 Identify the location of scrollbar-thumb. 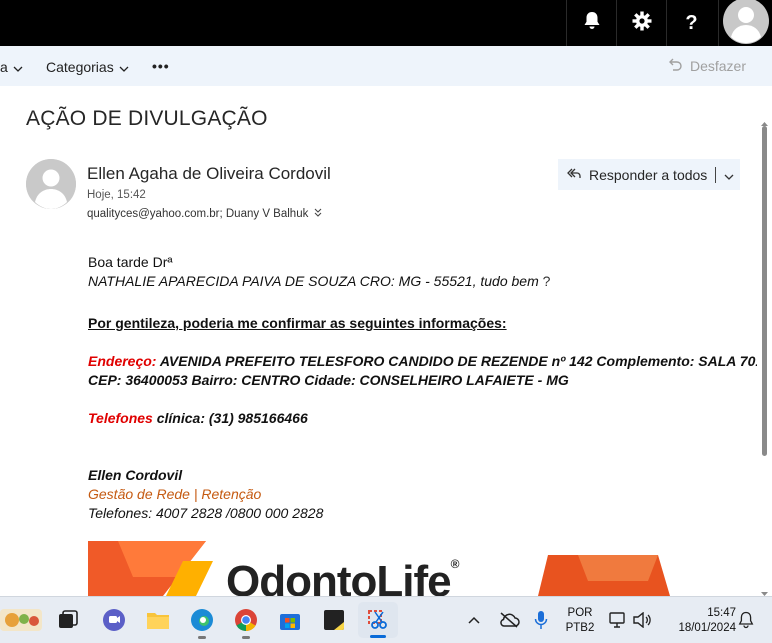
(764, 291).